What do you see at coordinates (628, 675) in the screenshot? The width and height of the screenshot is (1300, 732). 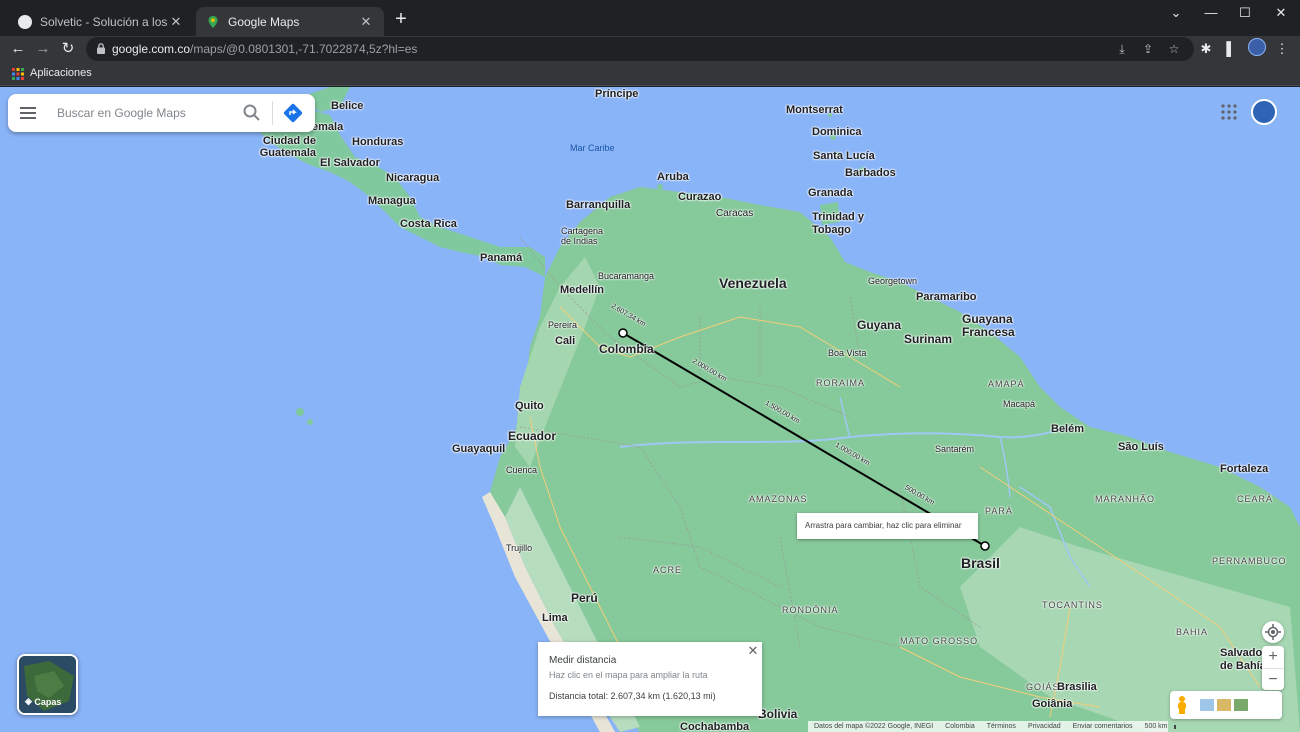 I see `measure-subtitle: Haz clic en el mapa para ampliar la ruta` at bounding box center [628, 675].